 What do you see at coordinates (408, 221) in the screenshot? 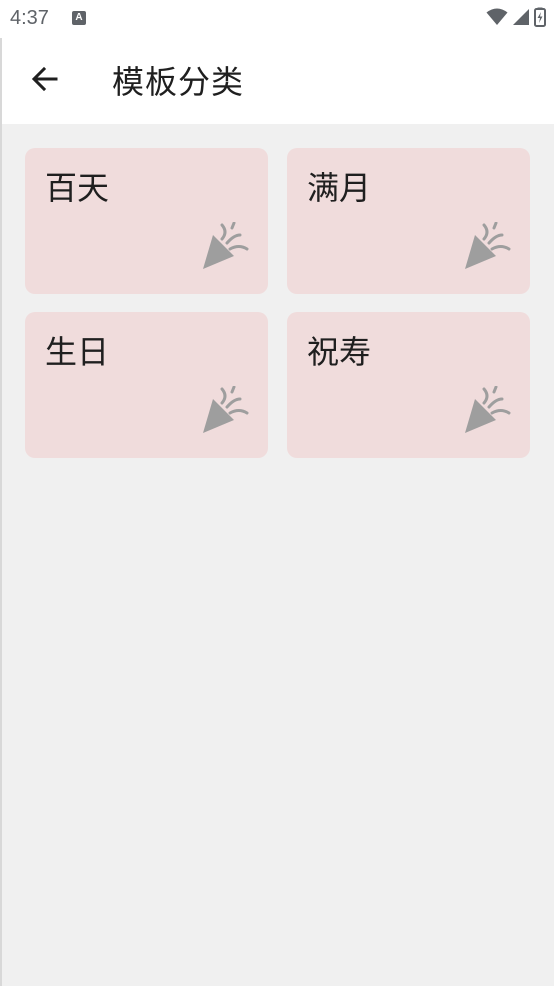
I see `category-card-manyue: 满月` at bounding box center [408, 221].